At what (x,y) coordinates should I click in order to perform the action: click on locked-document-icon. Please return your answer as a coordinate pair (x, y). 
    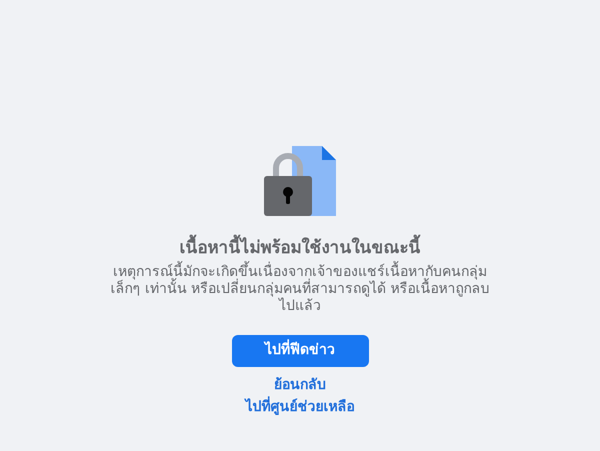
    Looking at the image, I should click on (300, 181).